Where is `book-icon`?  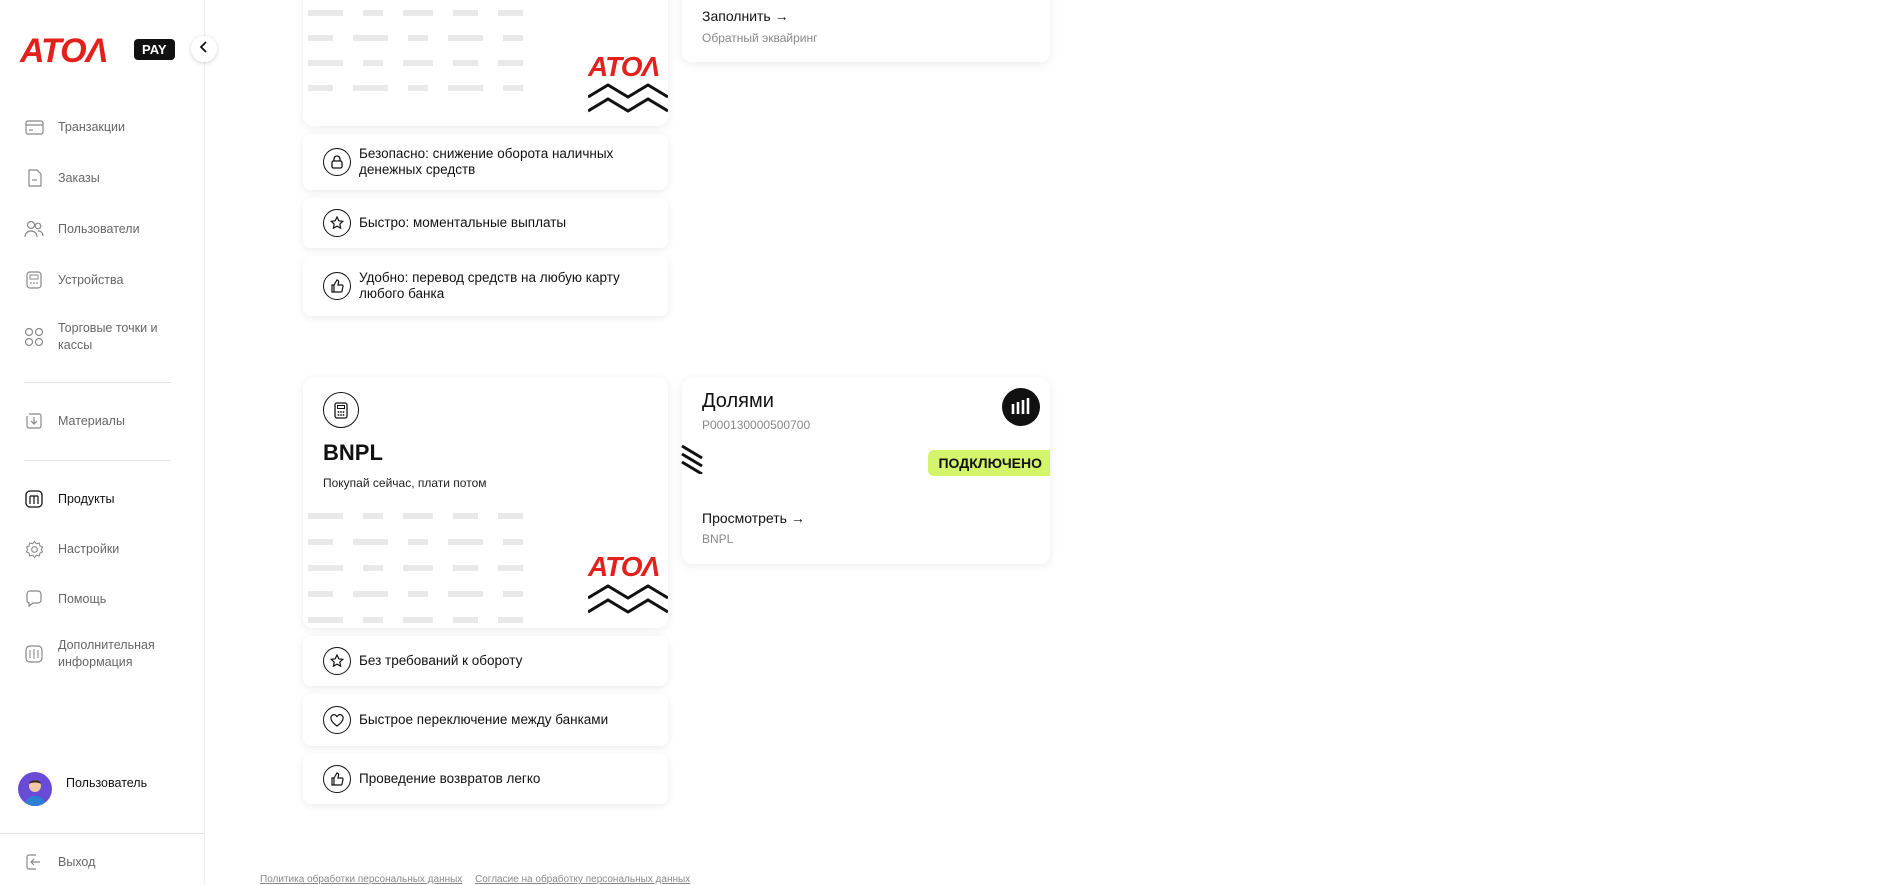 book-icon is located at coordinates (34, 654).